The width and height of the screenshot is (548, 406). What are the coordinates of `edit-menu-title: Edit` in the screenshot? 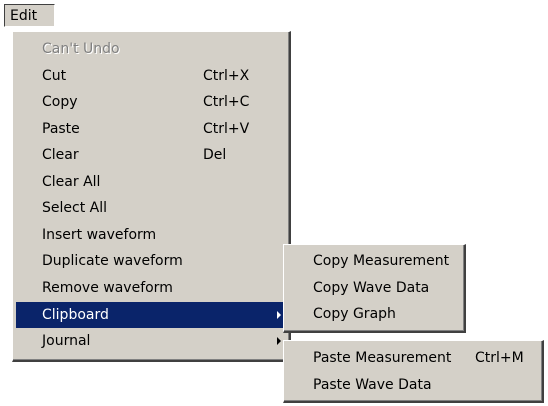 It's located at (29, 15).